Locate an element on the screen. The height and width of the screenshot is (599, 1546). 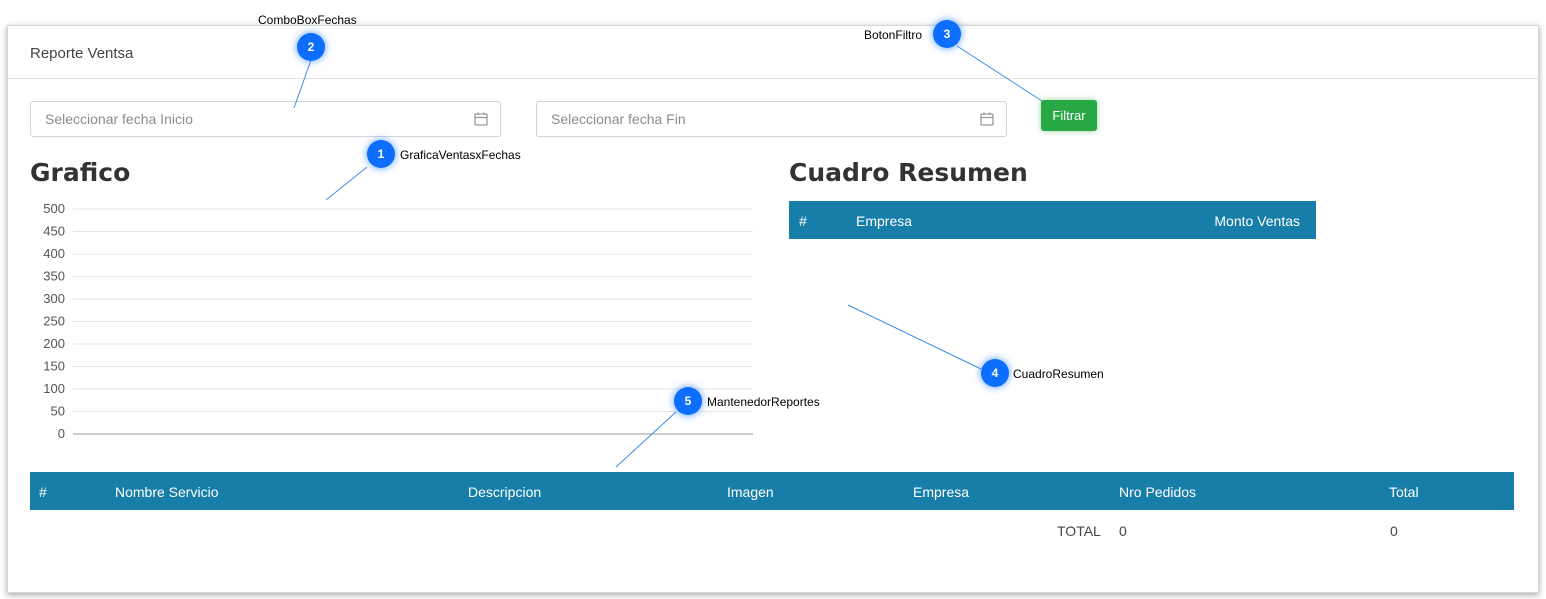
callout-badge-1: 1 is located at coordinates (381, 154).